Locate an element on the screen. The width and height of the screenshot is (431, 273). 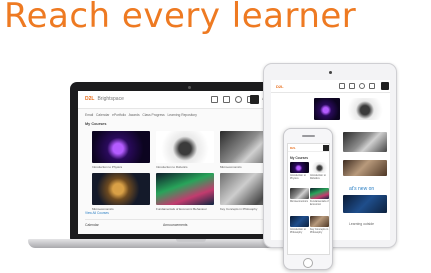
brand-logo: D2L Brightspace is located at coordinates (104, 99).